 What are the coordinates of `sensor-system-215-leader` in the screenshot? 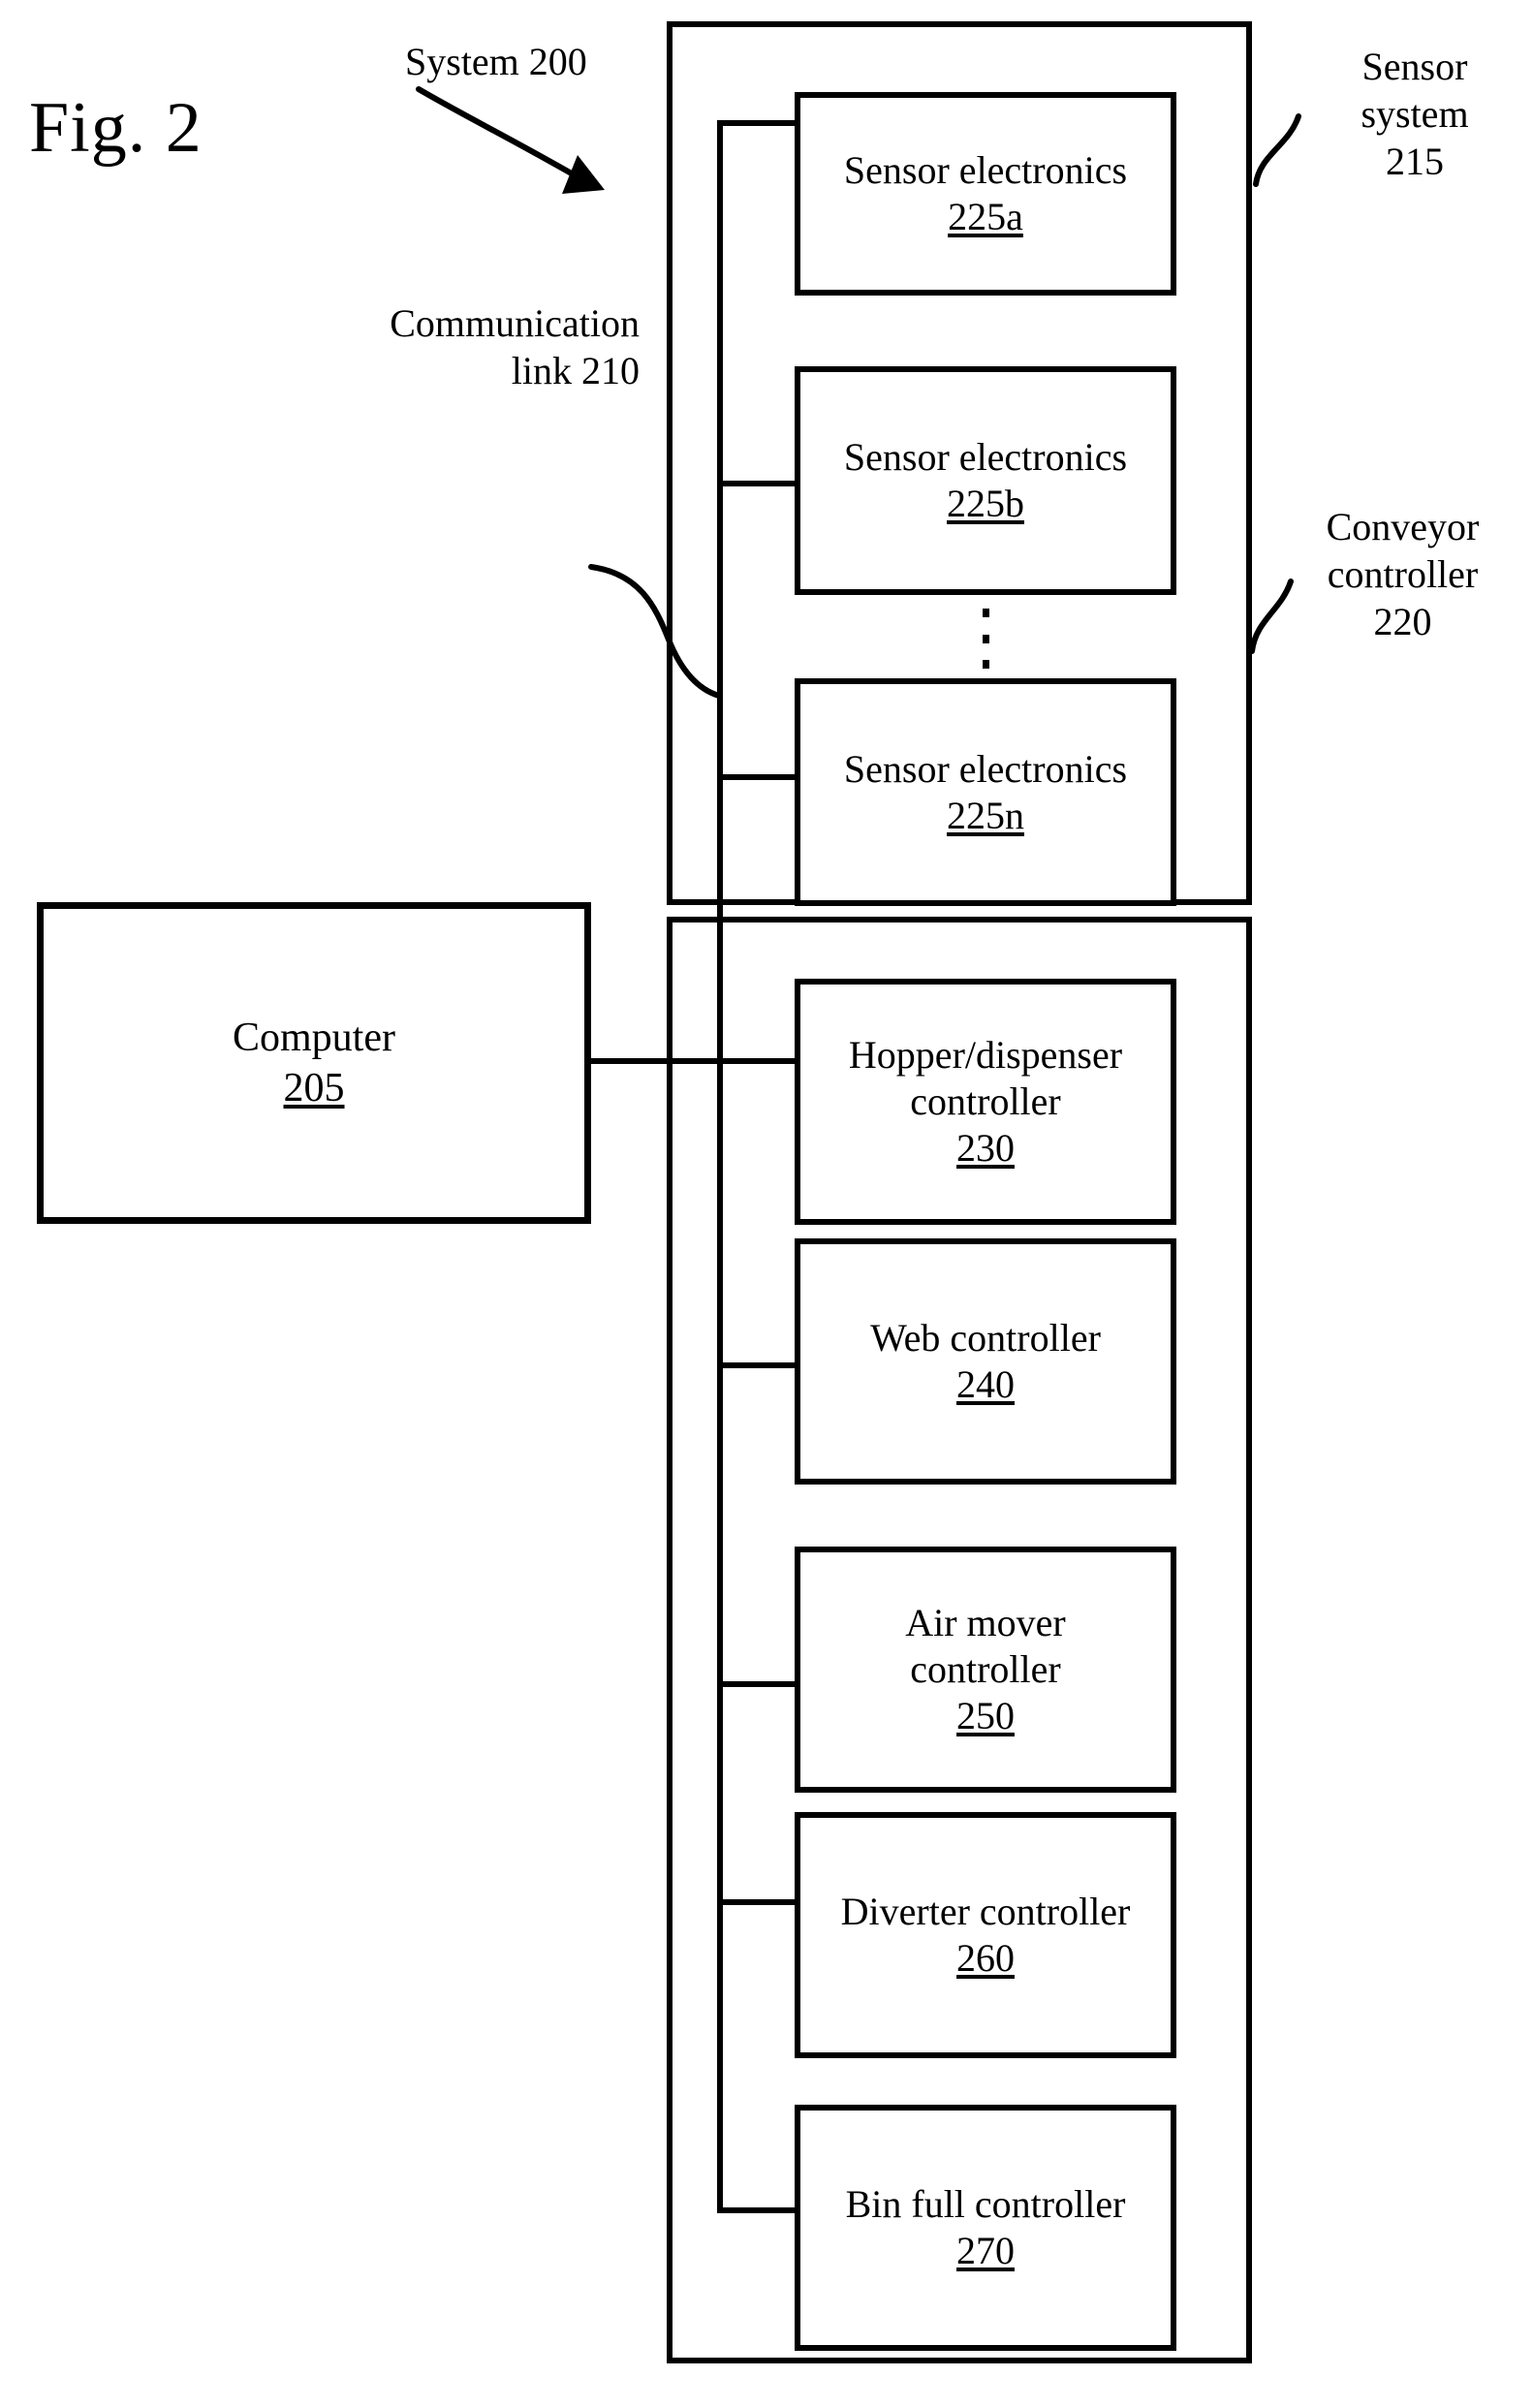 It's located at (1277, 150).